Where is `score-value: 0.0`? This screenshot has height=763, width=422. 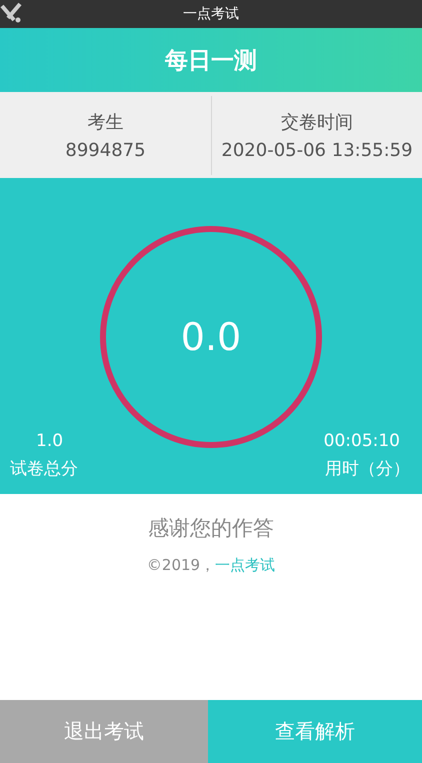
score-value: 0.0 is located at coordinates (211, 337).